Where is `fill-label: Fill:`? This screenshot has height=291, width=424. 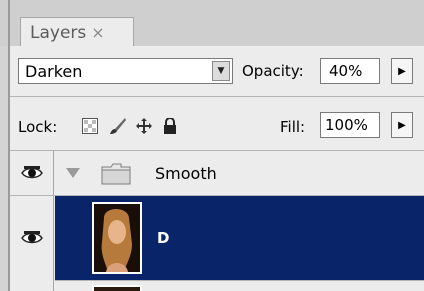 fill-label: Fill: is located at coordinates (293, 127).